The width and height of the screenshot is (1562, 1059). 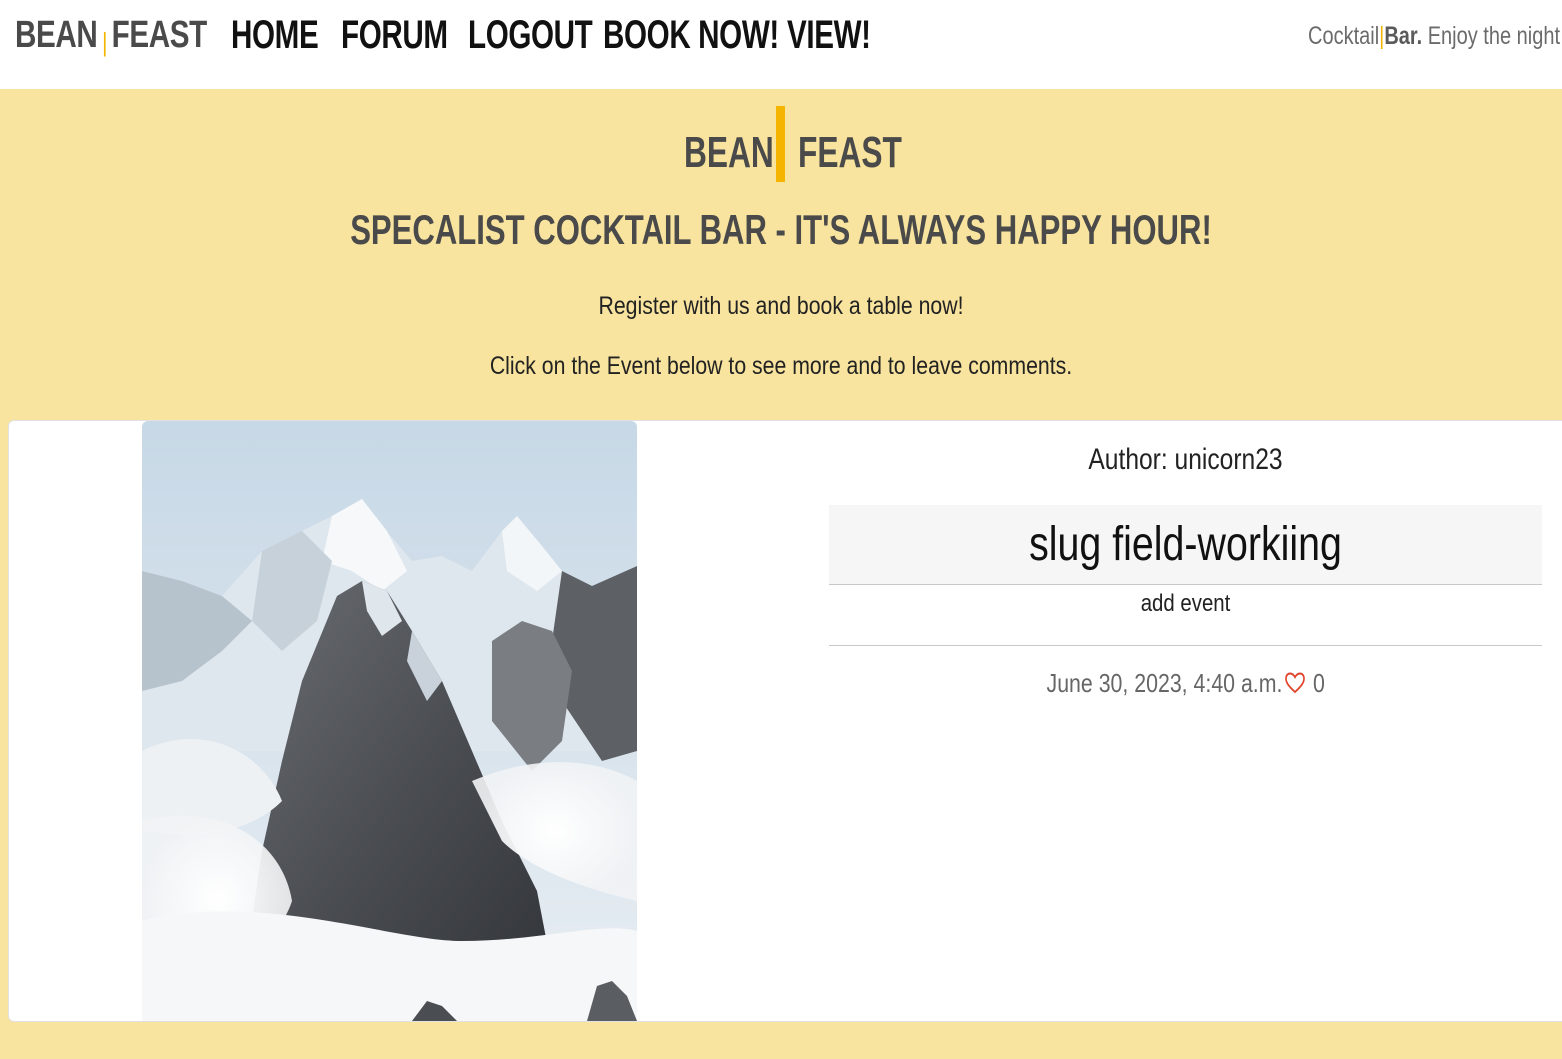 I want to click on nav-view-link: VIEW!, so click(x=829, y=35).